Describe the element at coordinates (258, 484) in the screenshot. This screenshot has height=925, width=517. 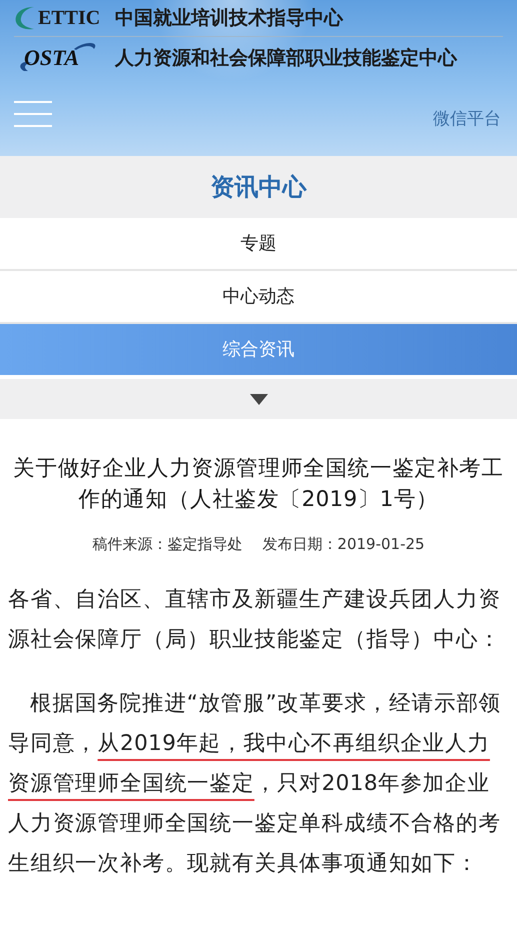
I see `article-title: 关于做好企业人力资源管理师全国统一鉴定补考工 作的通知（人社鉴发〔2019〕1号）` at that location.